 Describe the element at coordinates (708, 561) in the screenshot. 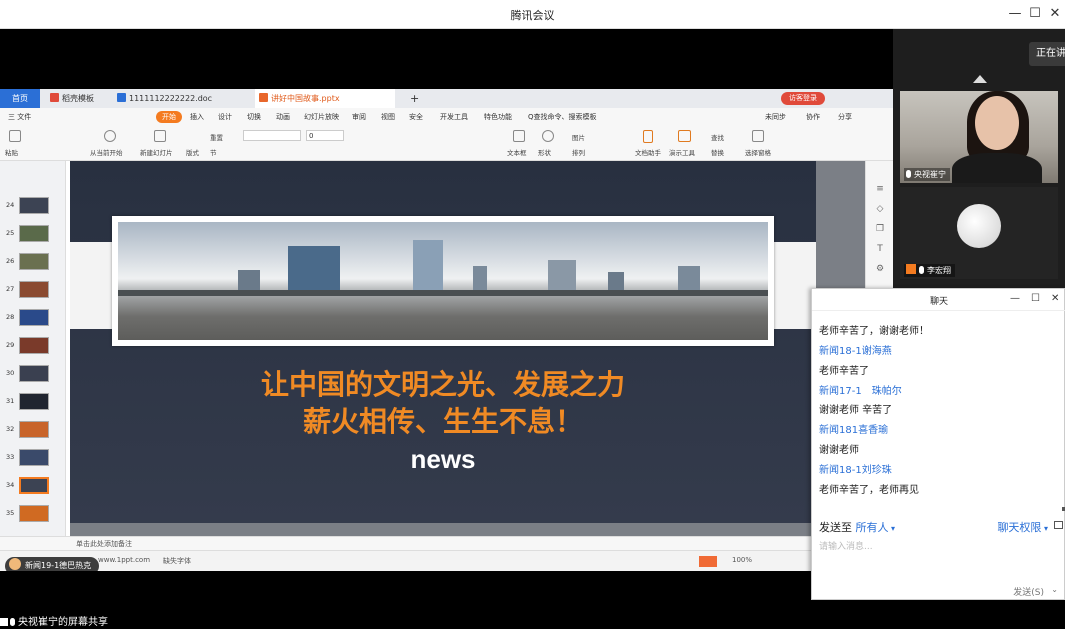

I see `slideshow-play-icon` at that location.